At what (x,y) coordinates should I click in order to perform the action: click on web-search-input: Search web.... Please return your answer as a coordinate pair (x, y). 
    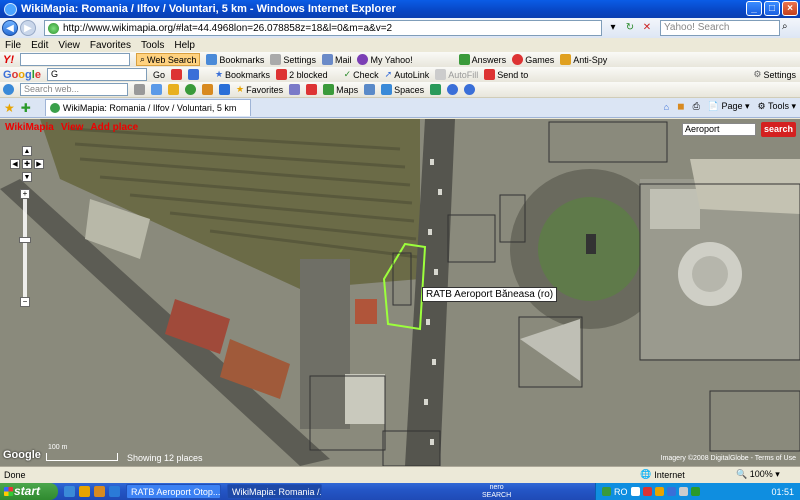
    Looking at the image, I should click on (74, 89).